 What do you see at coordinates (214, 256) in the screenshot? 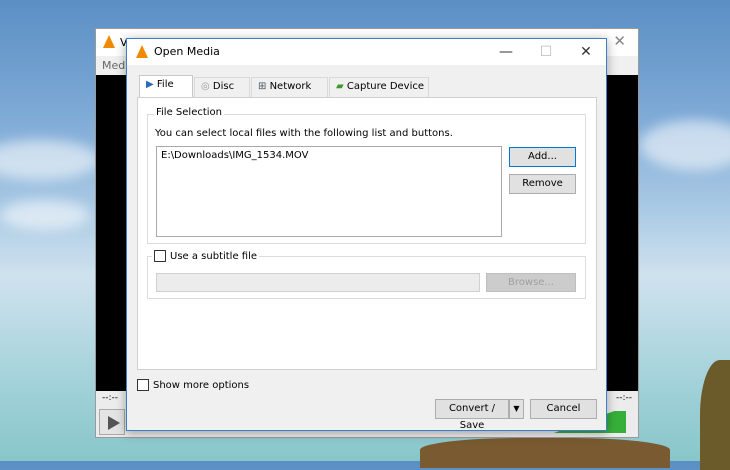
I see `subtitle-label: Use a subtitle file` at bounding box center [214, 256].